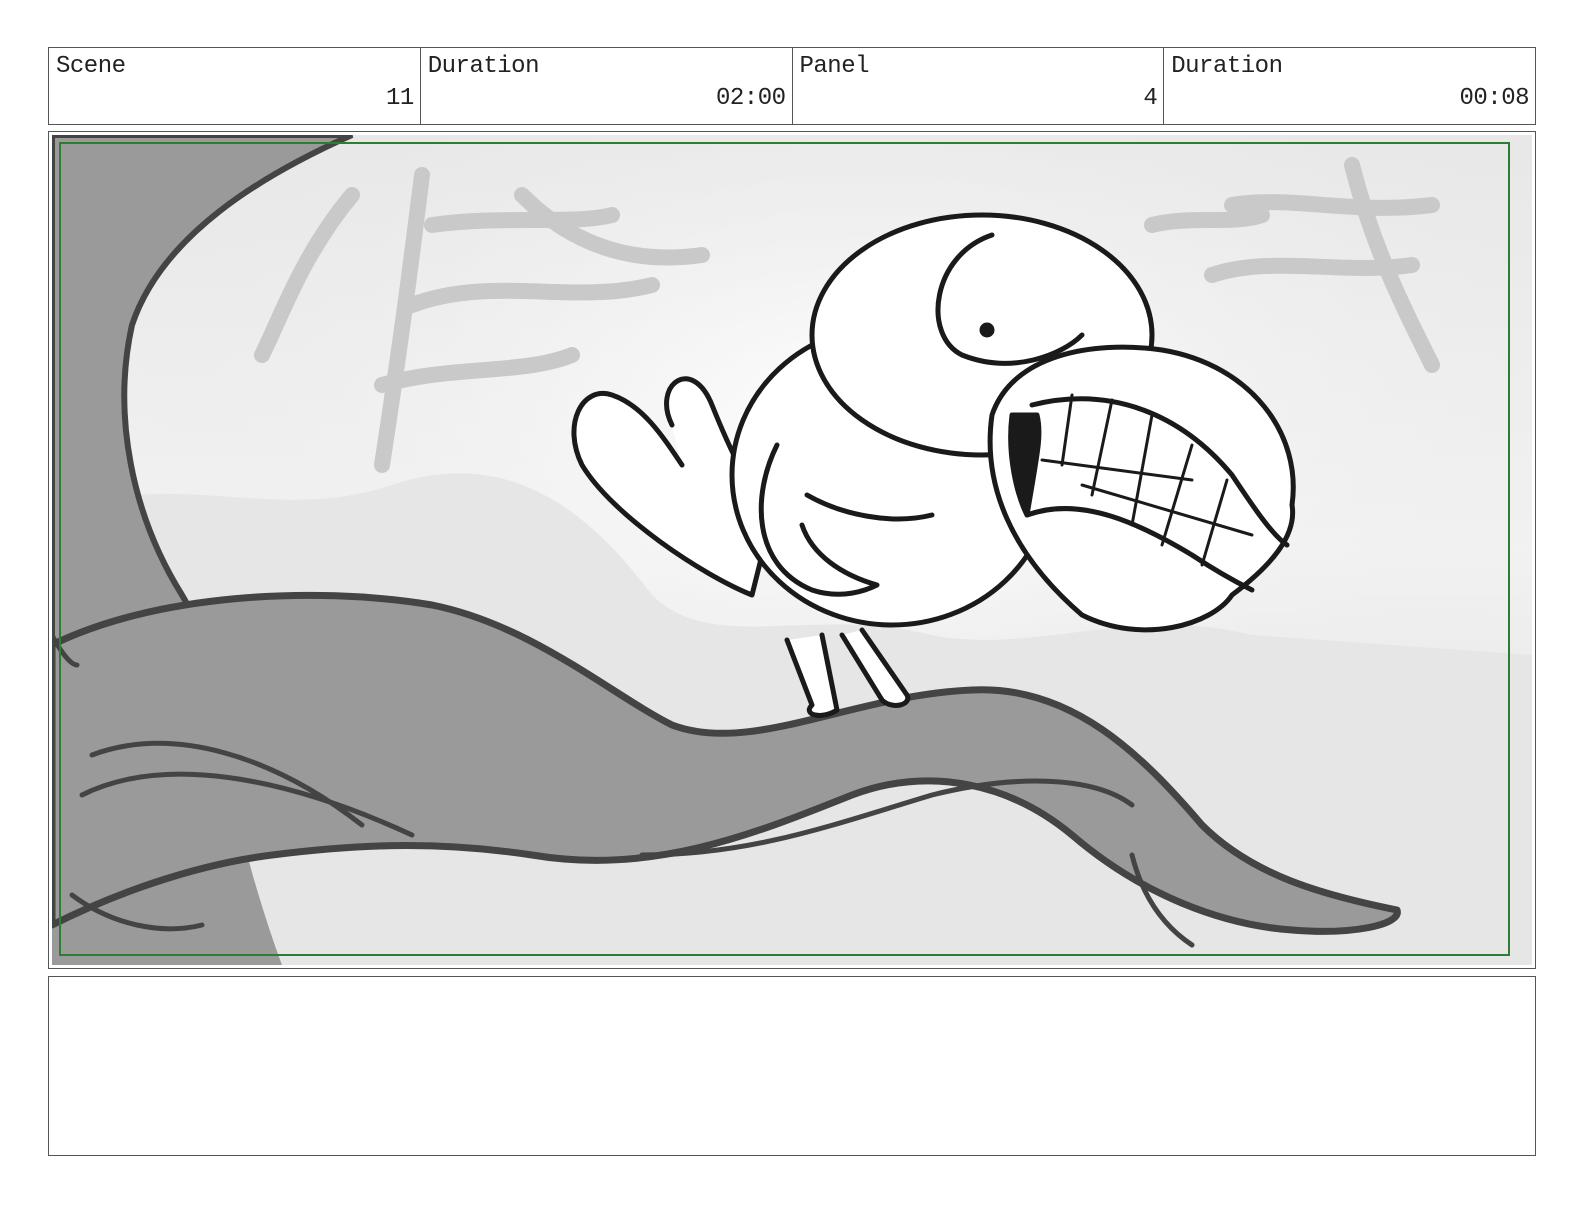  What do you see at coordinates (1150, 98) in the screenshot?
I see `panel-value: 4` at bounding box center [1150, 98].